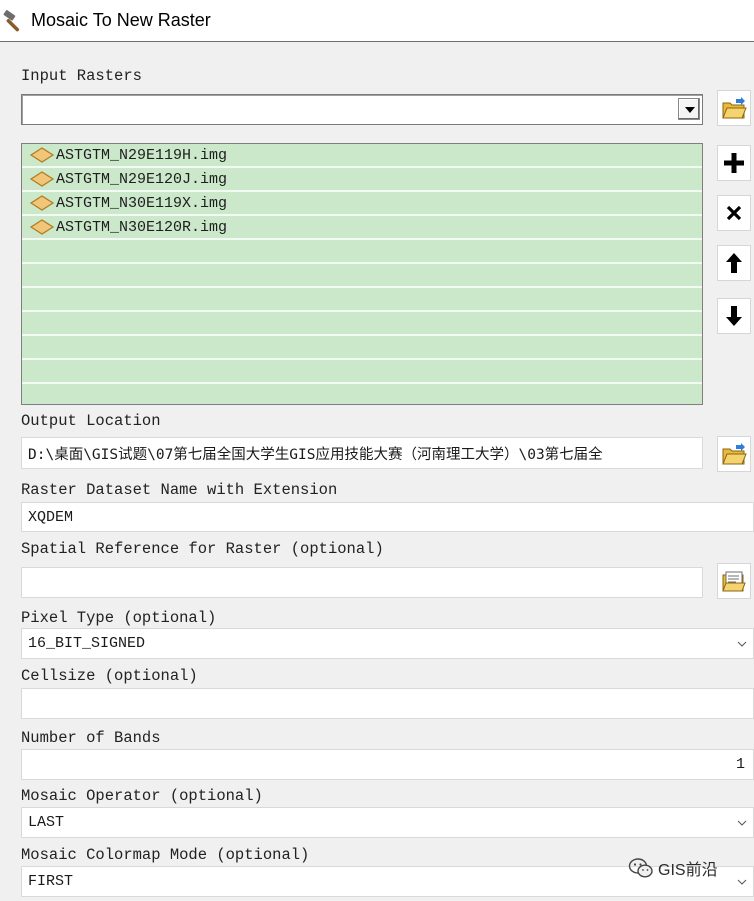  Describe the element at coordinates (387, 822) in the screenshot. I see `mosaic-operator-select: LAST` at that location.